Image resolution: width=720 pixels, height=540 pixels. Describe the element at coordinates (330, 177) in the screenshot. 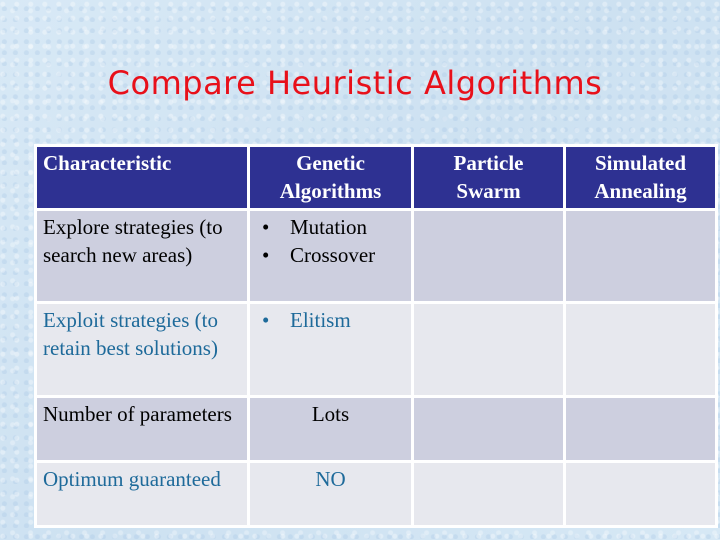

I see `header-genetic-algorithms: Genetic Algorithms` at that location.